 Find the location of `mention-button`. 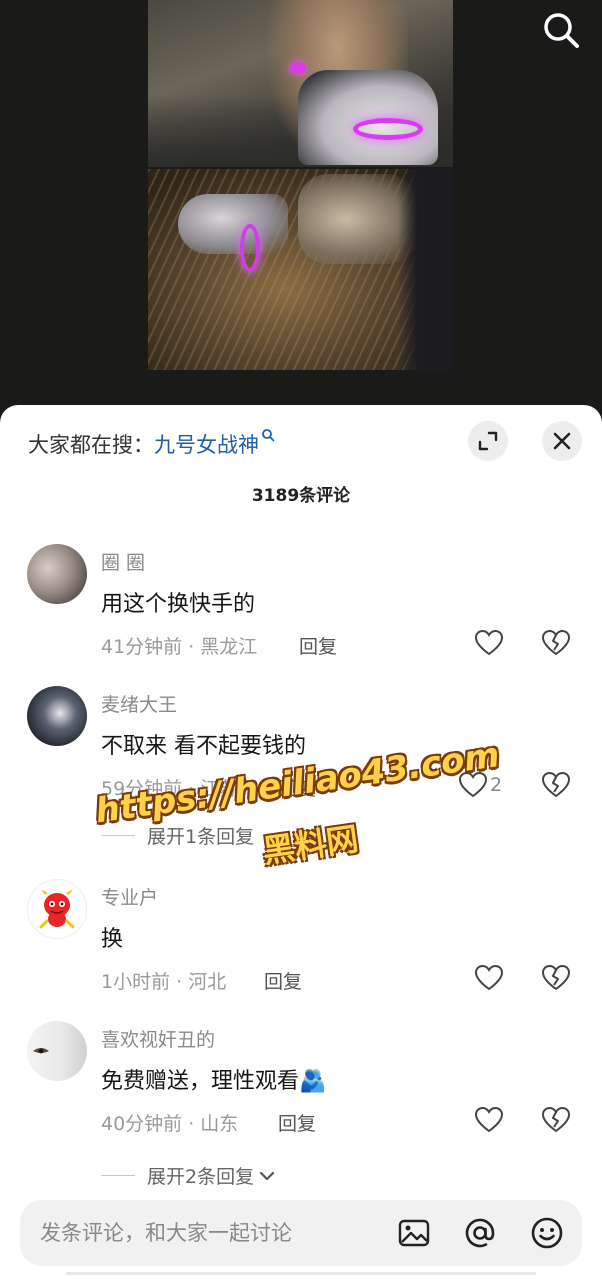

mention-button is located at coordinates (480, 1233).